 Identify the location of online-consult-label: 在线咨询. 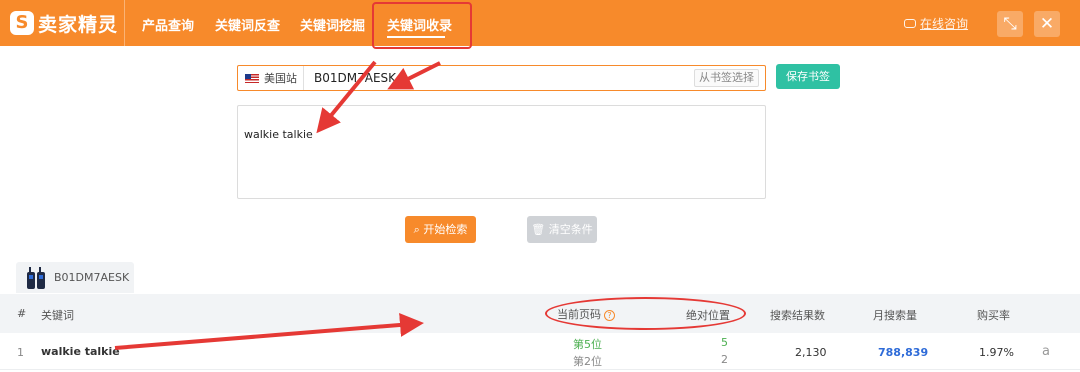
(944, 24).